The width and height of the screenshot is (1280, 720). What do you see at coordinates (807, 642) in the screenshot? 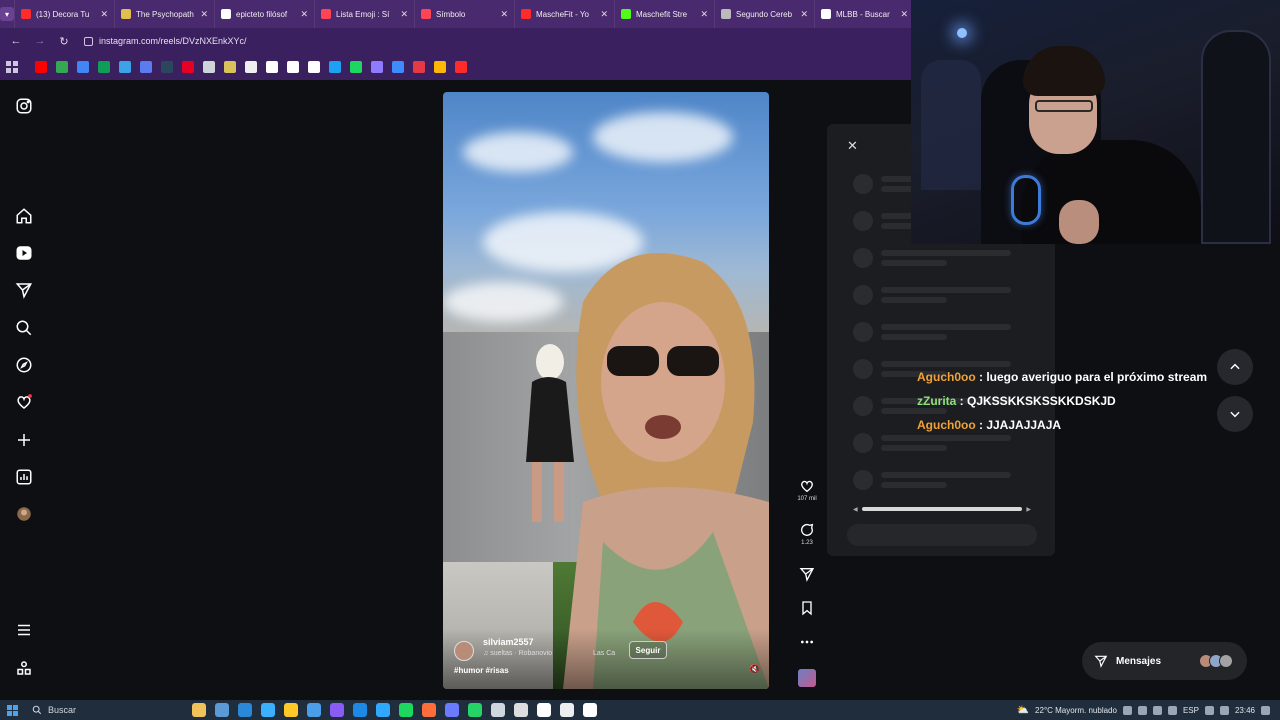
I see `more-options-button` at bounding box center [807, 642].